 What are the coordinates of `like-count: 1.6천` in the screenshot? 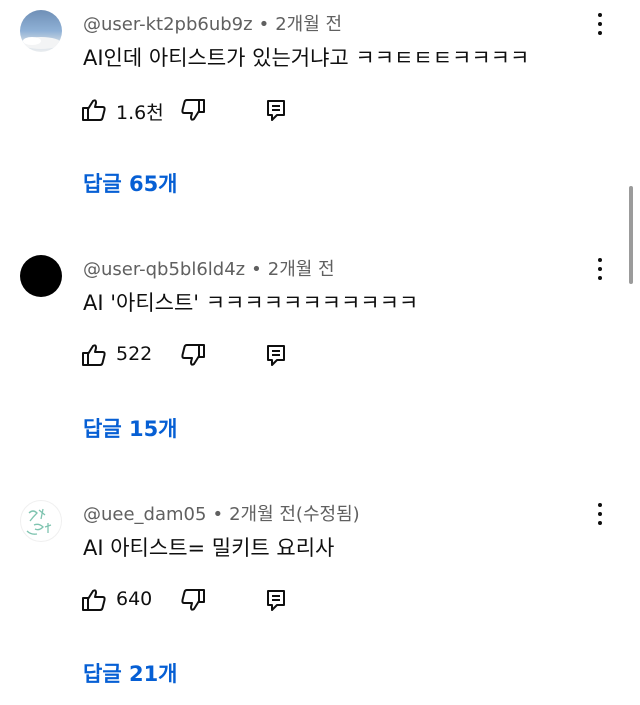 It's located at (140, 113).